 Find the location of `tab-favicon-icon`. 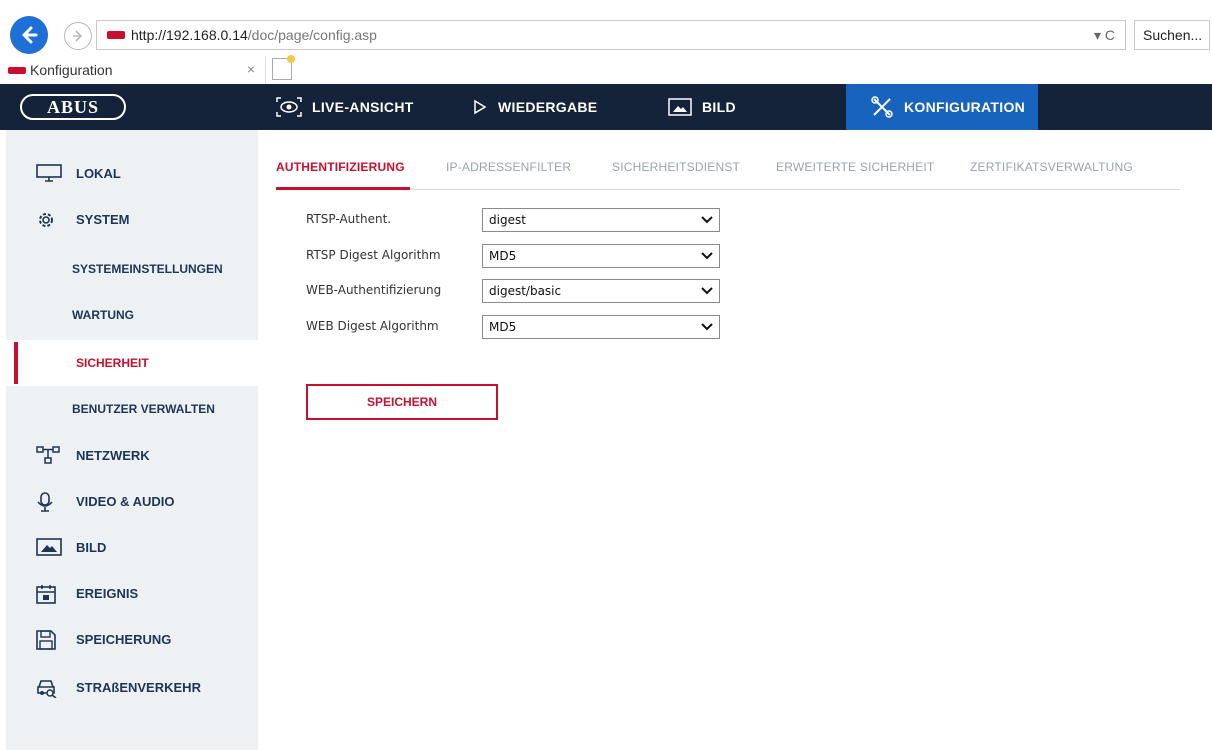

tab-favicon-icon is located at coordinates (17, 70).